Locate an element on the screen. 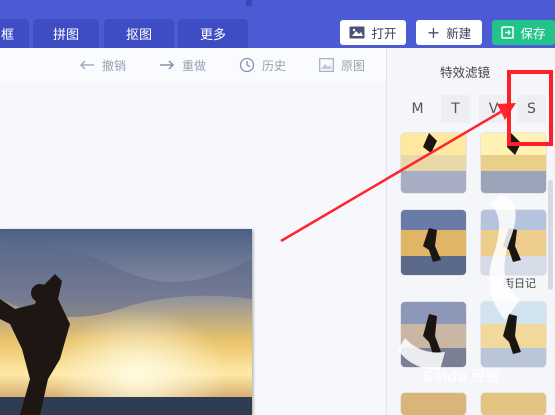 This screenshot has width=555, height=415. annotation-arrow is located at coordinates (392, 175).